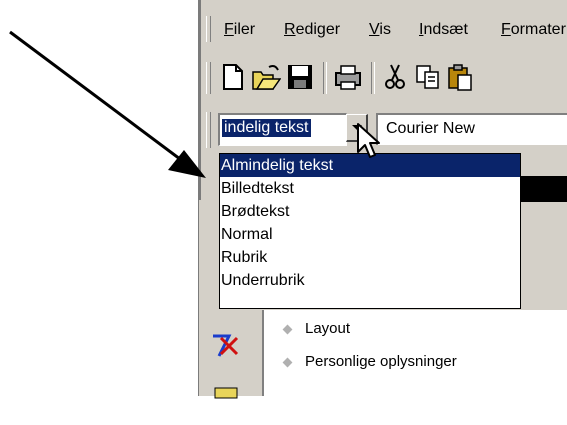 Image resolution: width=567 pixels, height=425 pixels. What do you see at coordinates (107, 104) in the screenshot?
I see `annotation-arrow` at bounding box center [107, 104].